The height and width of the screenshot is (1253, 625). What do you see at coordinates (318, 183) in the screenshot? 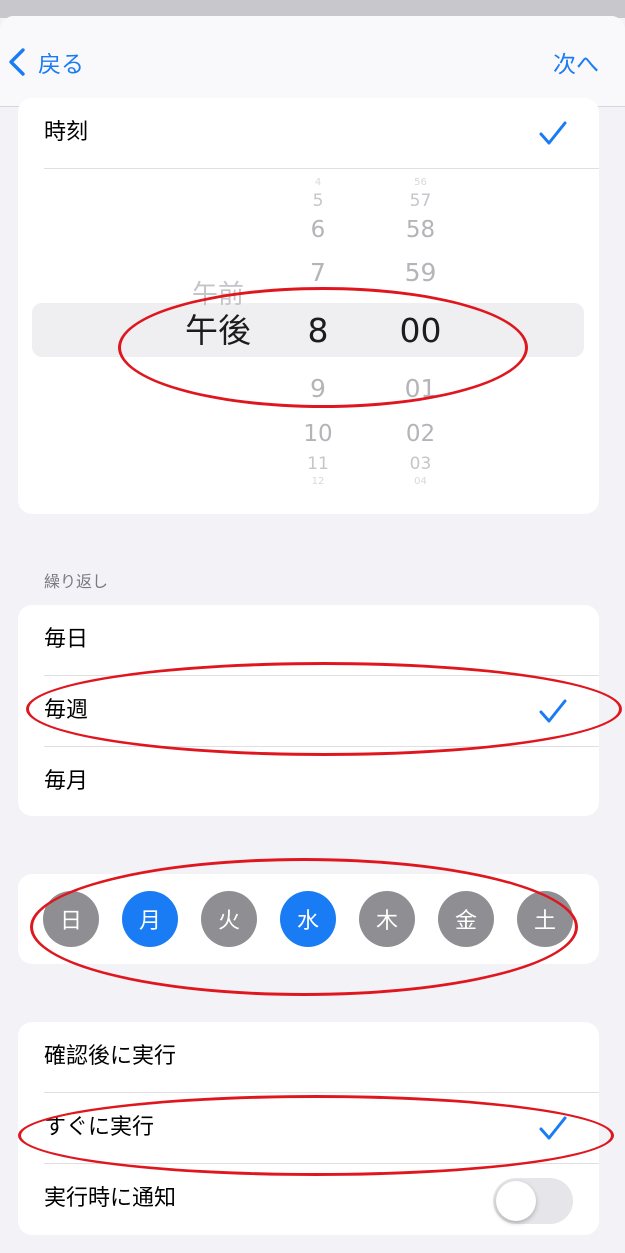
I see `hour-item: 4` at bounding box center [318, 183].